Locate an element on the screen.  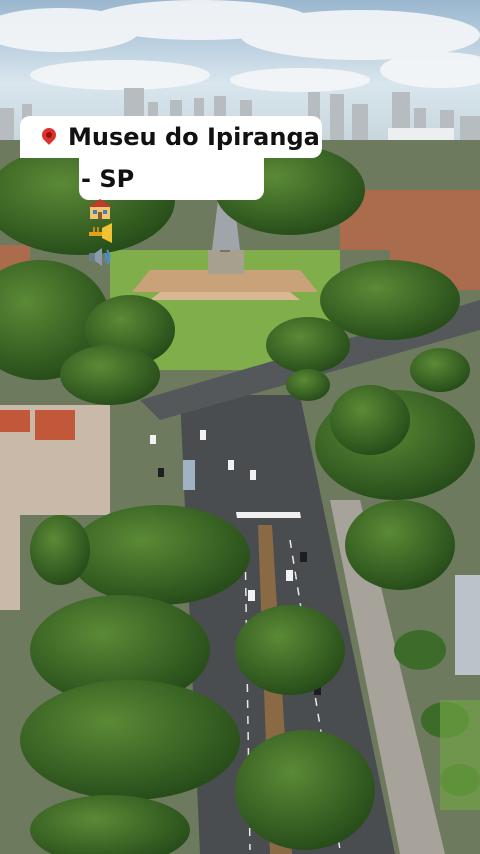
monument-base is located at coordinates (226, 262).